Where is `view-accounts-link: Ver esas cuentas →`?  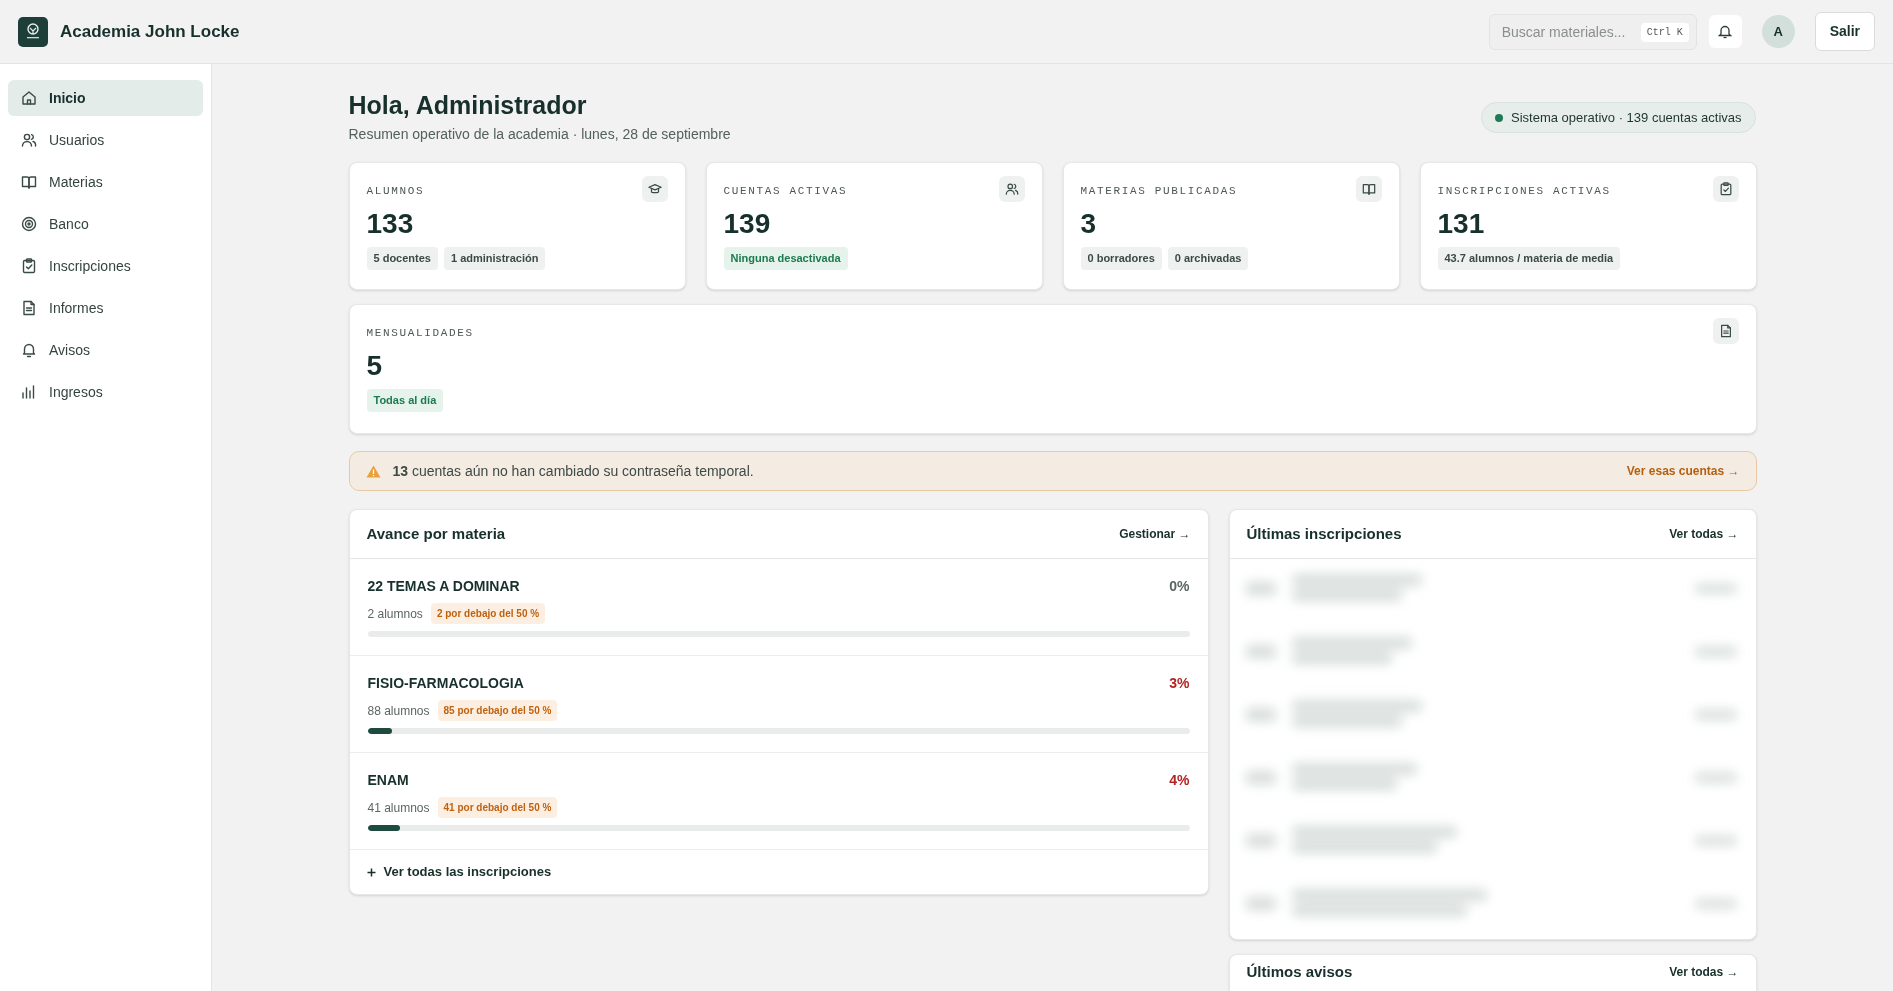 view-accounts-link: Ver esas cuentas → is located at coordinates (1683, 471).